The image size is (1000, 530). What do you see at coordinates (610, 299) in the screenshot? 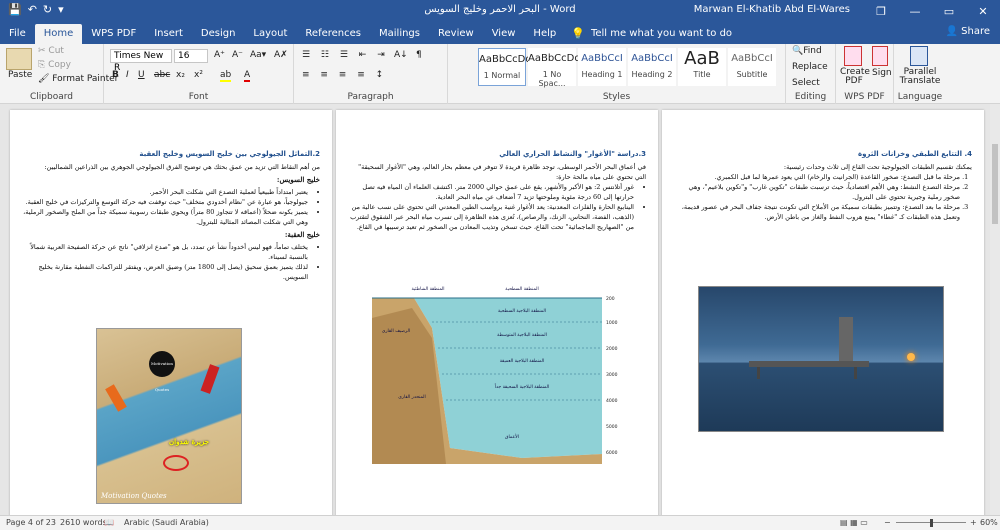
I see `depth-label: 200` at bounding box center [610, 299].